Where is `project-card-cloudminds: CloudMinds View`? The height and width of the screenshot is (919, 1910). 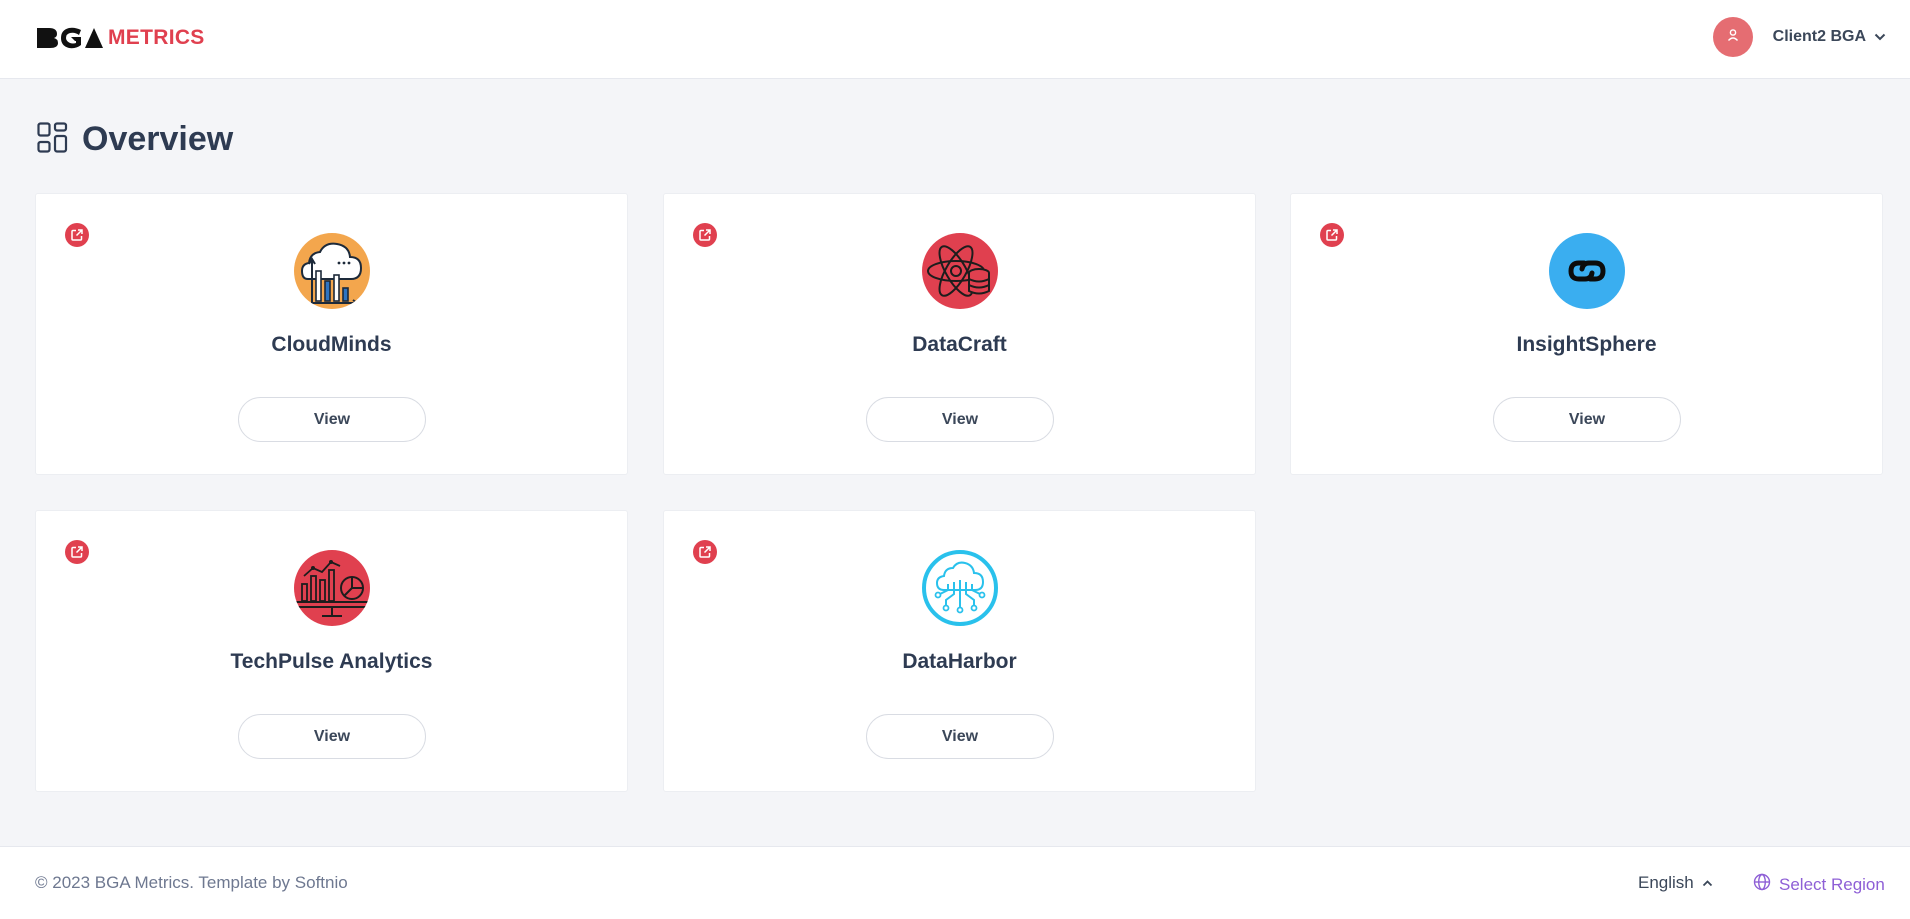
project-card-cloudminds: CloudMinds View is located at coordinates (331, 334).